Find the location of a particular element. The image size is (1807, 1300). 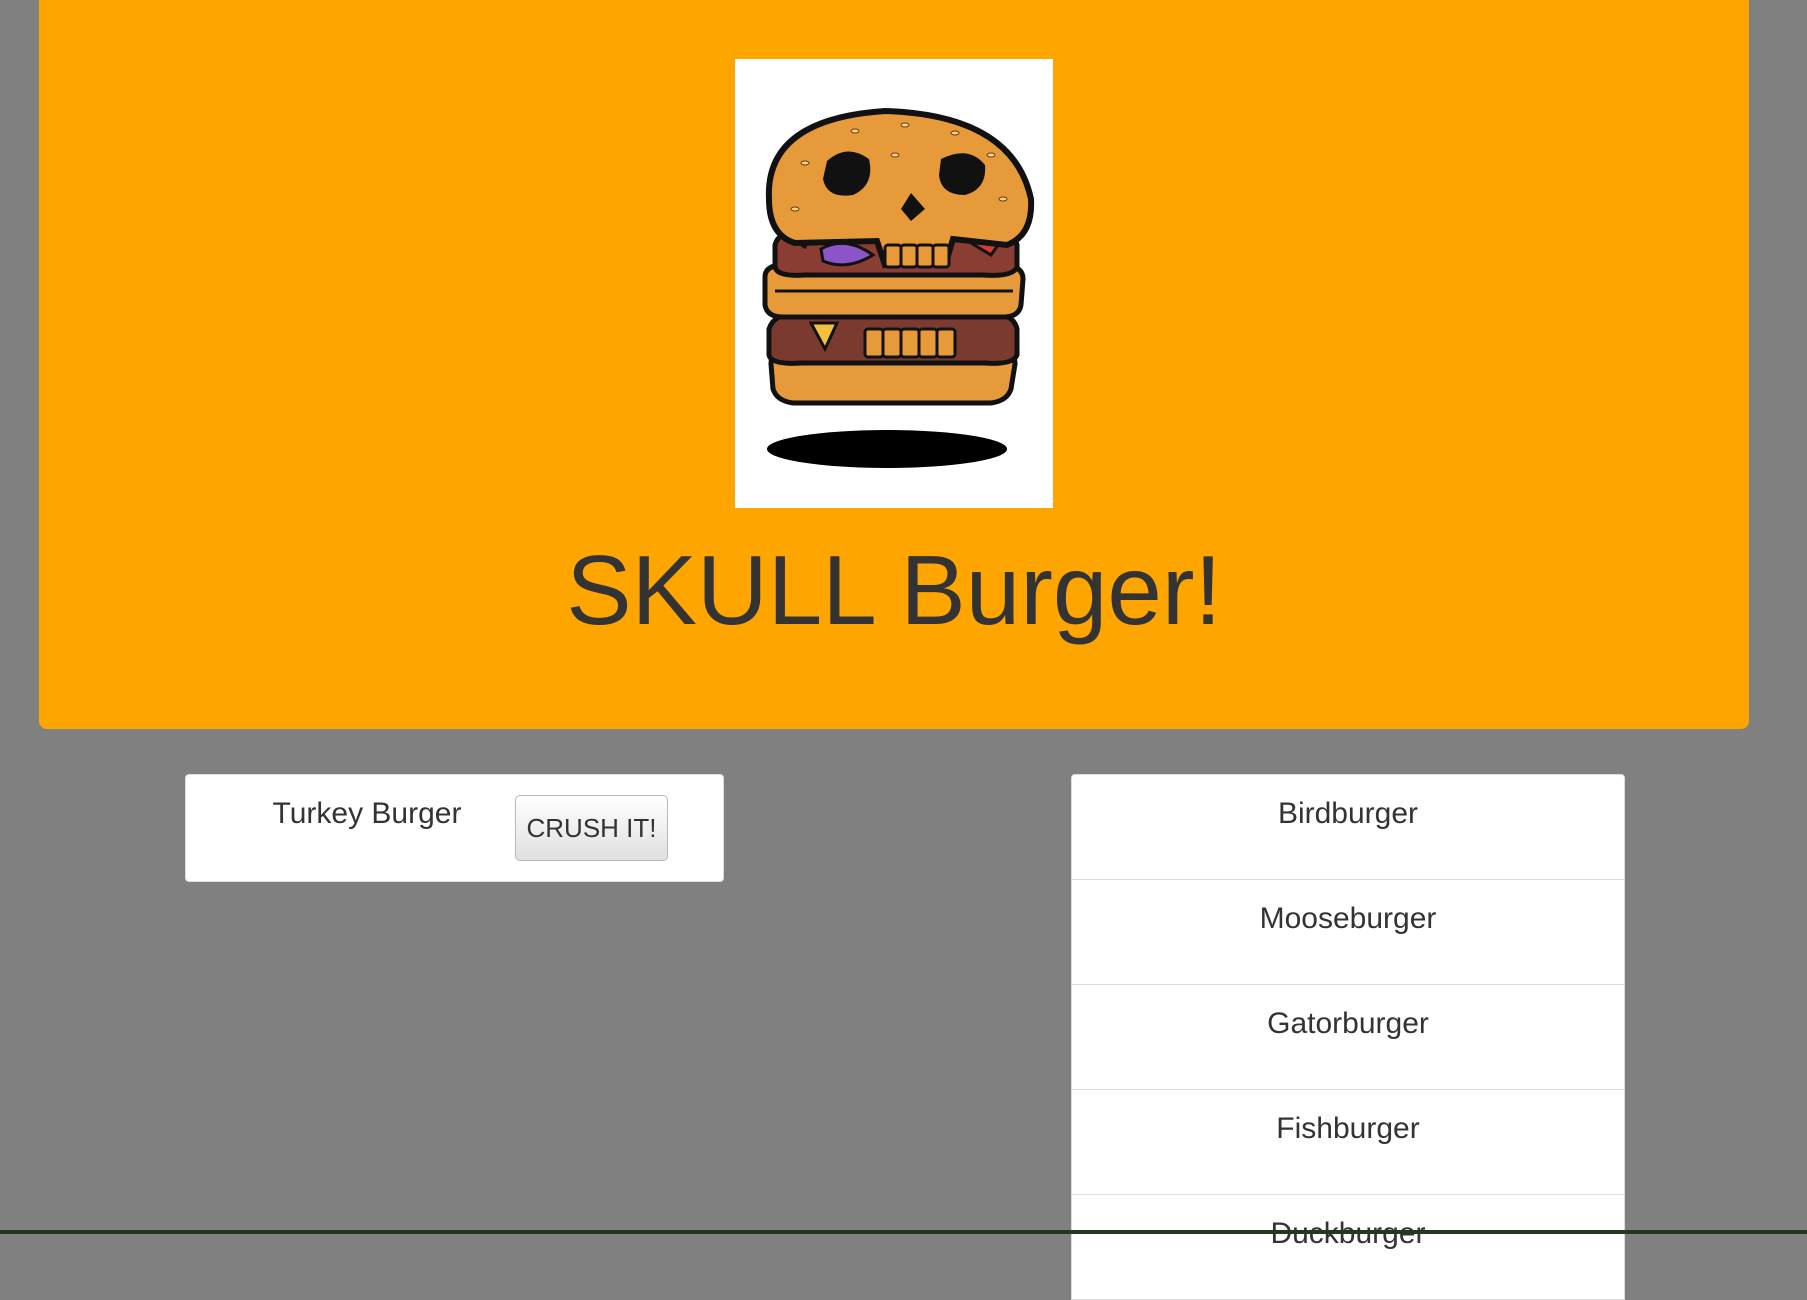

burger-name: Turkey Burger is located at coordinates (367, 813).